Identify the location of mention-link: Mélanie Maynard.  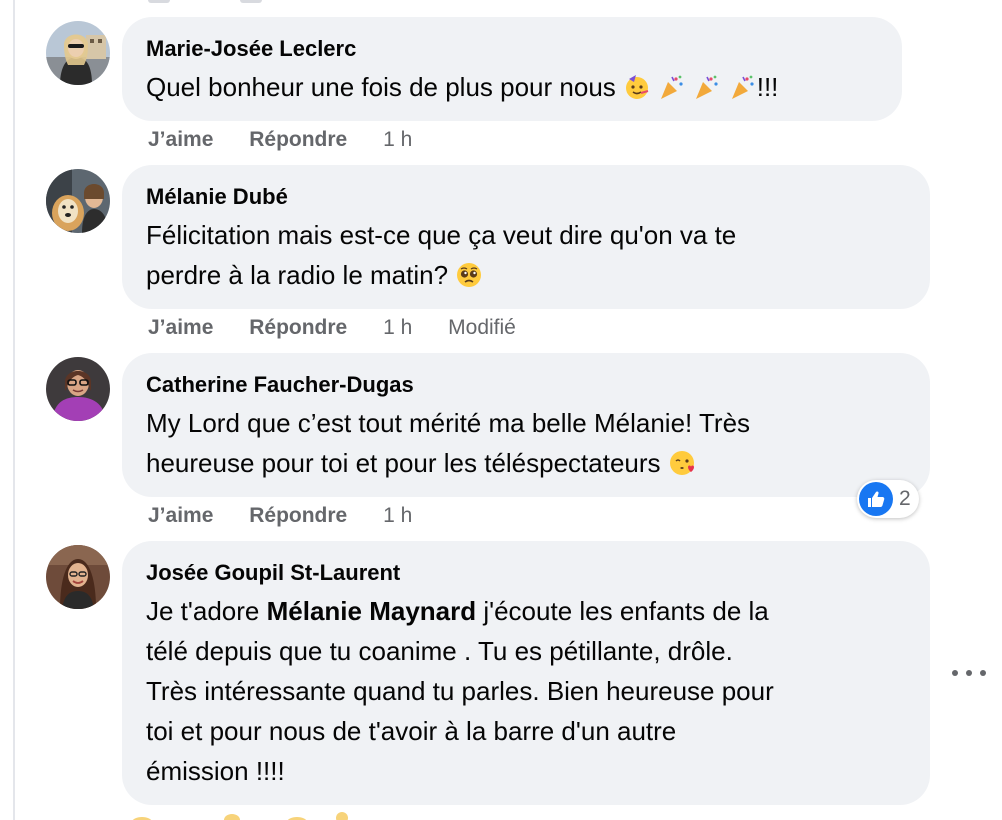
(372, 611).